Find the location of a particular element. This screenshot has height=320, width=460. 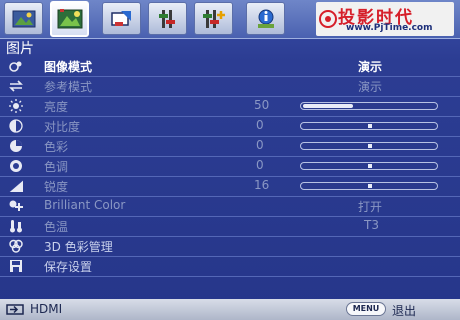

tint-slider-knob is located at coordinates (370, 166).